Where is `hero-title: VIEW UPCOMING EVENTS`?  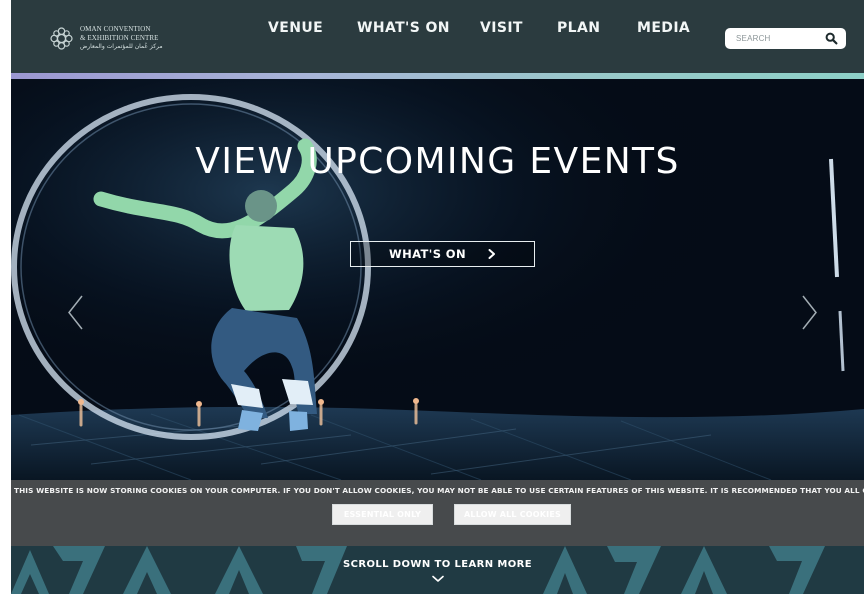 hero-title: VIEW UPCOMING EVENTS is located at coordinates (437, 161).